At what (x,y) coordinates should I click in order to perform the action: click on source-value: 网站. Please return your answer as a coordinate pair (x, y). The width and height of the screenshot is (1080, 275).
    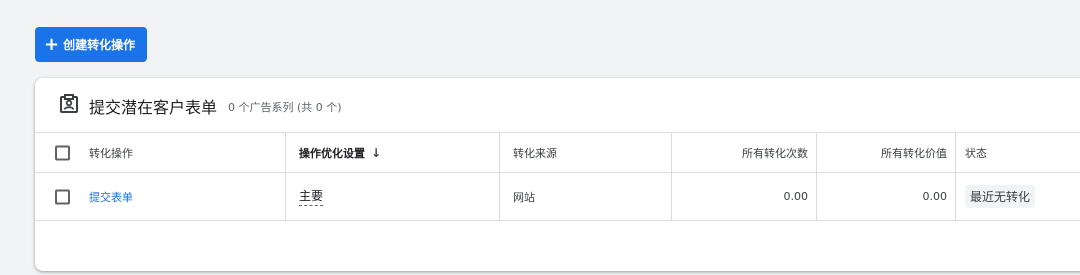
    Looking at the image, I should click on (524, 197).